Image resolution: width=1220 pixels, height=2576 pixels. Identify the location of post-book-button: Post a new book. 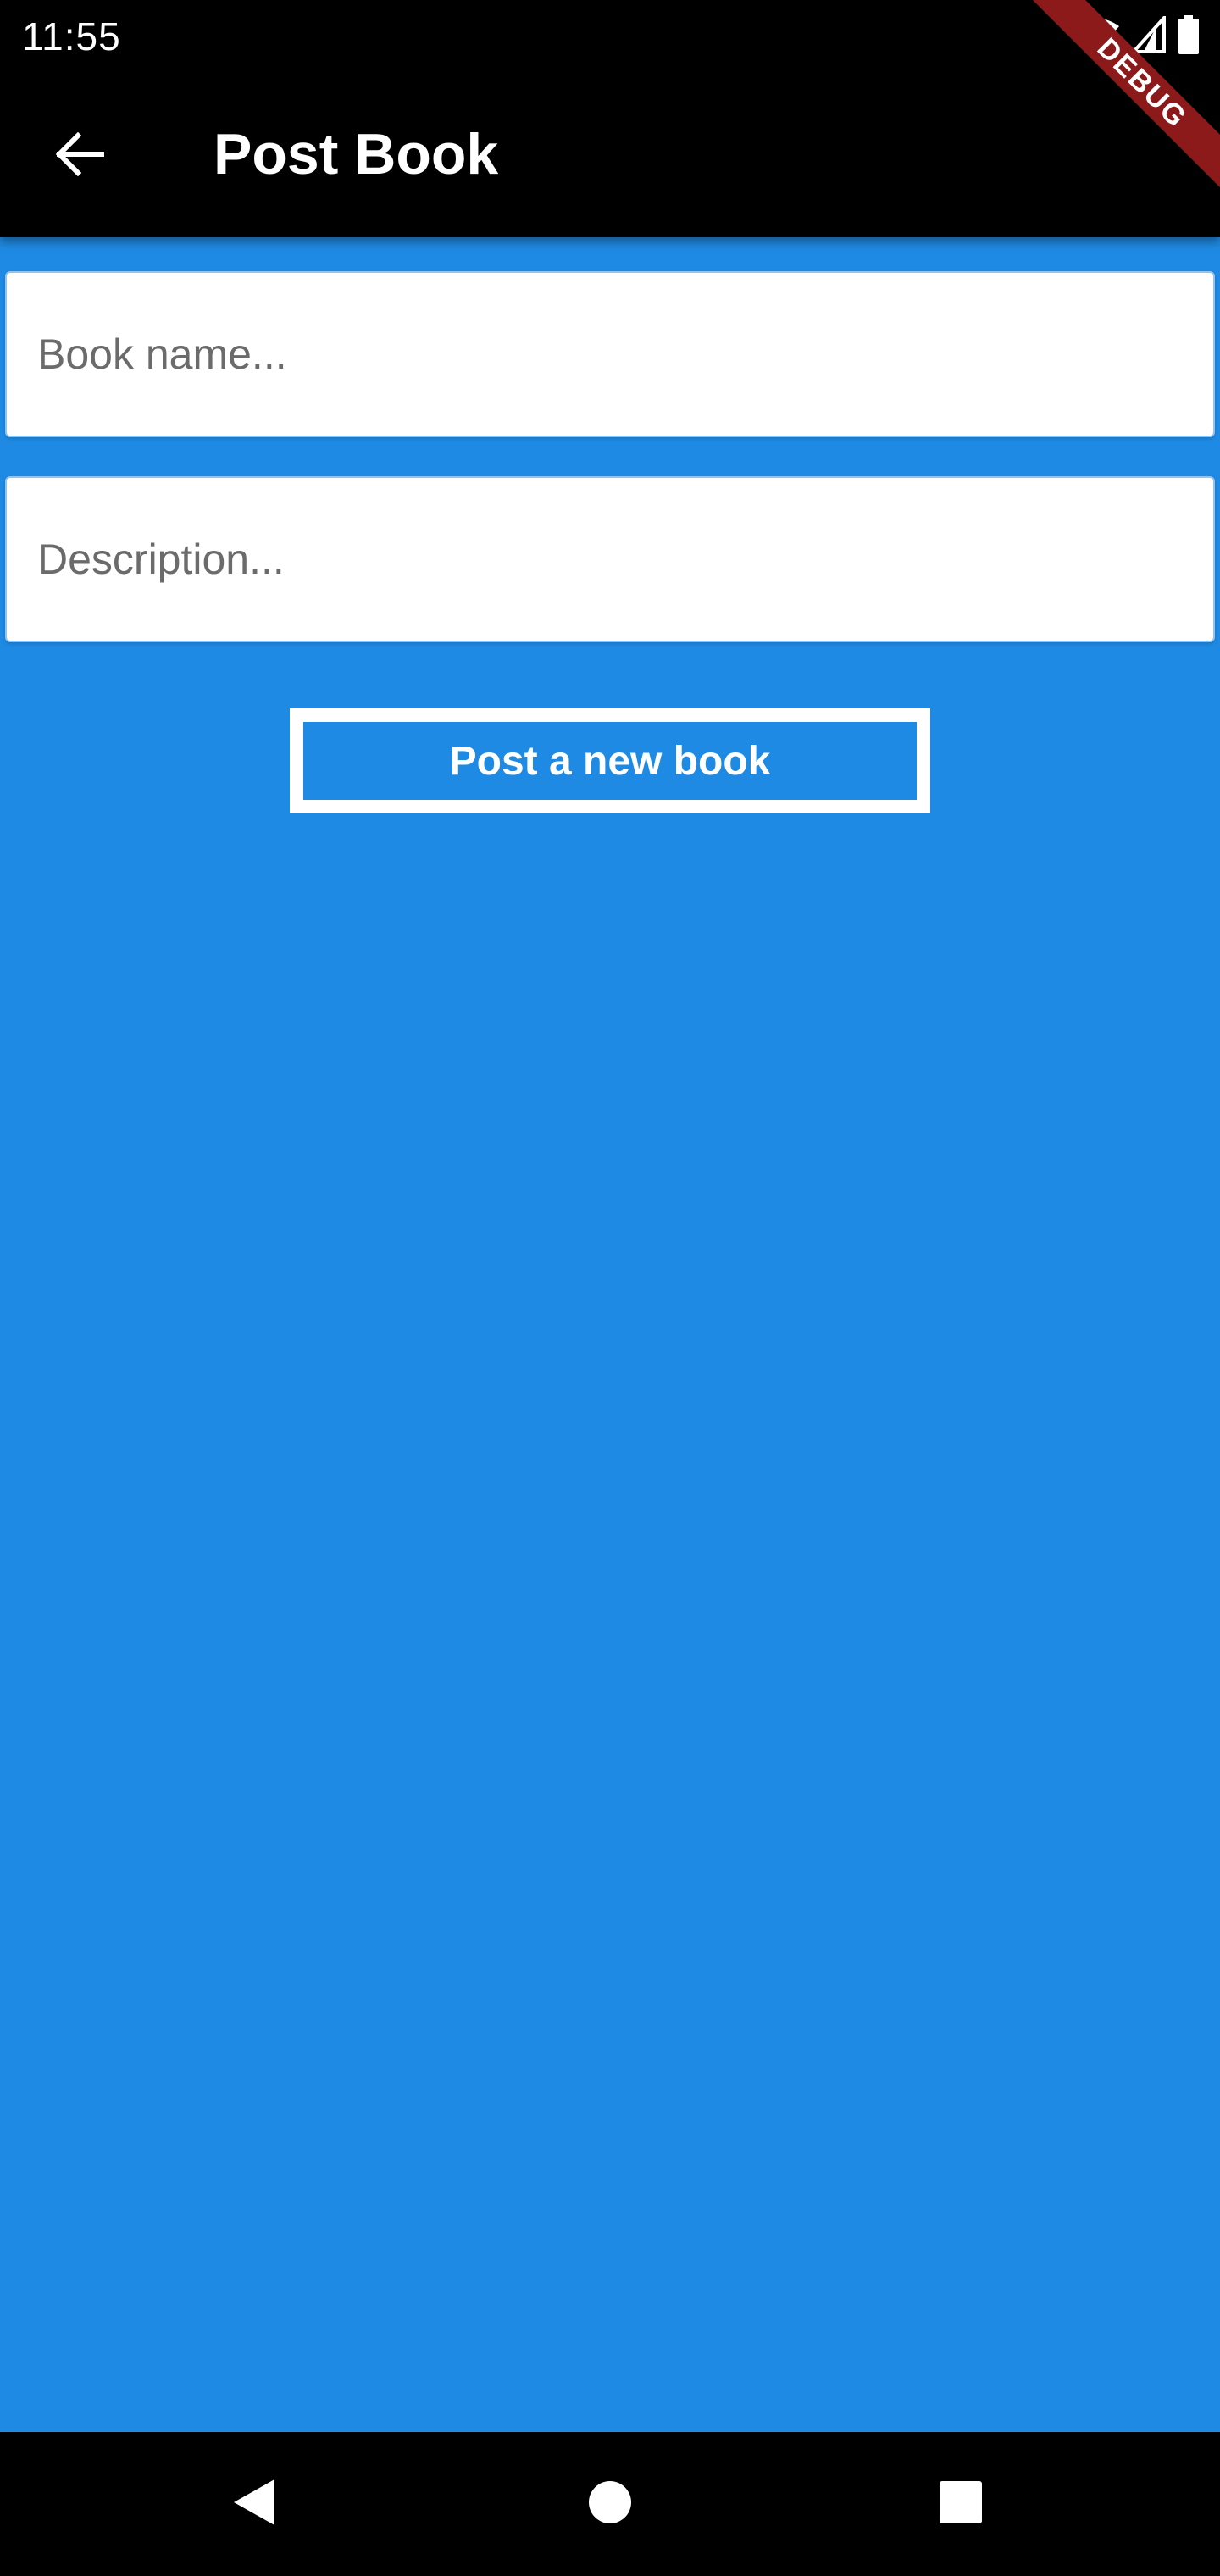
(610, 760).